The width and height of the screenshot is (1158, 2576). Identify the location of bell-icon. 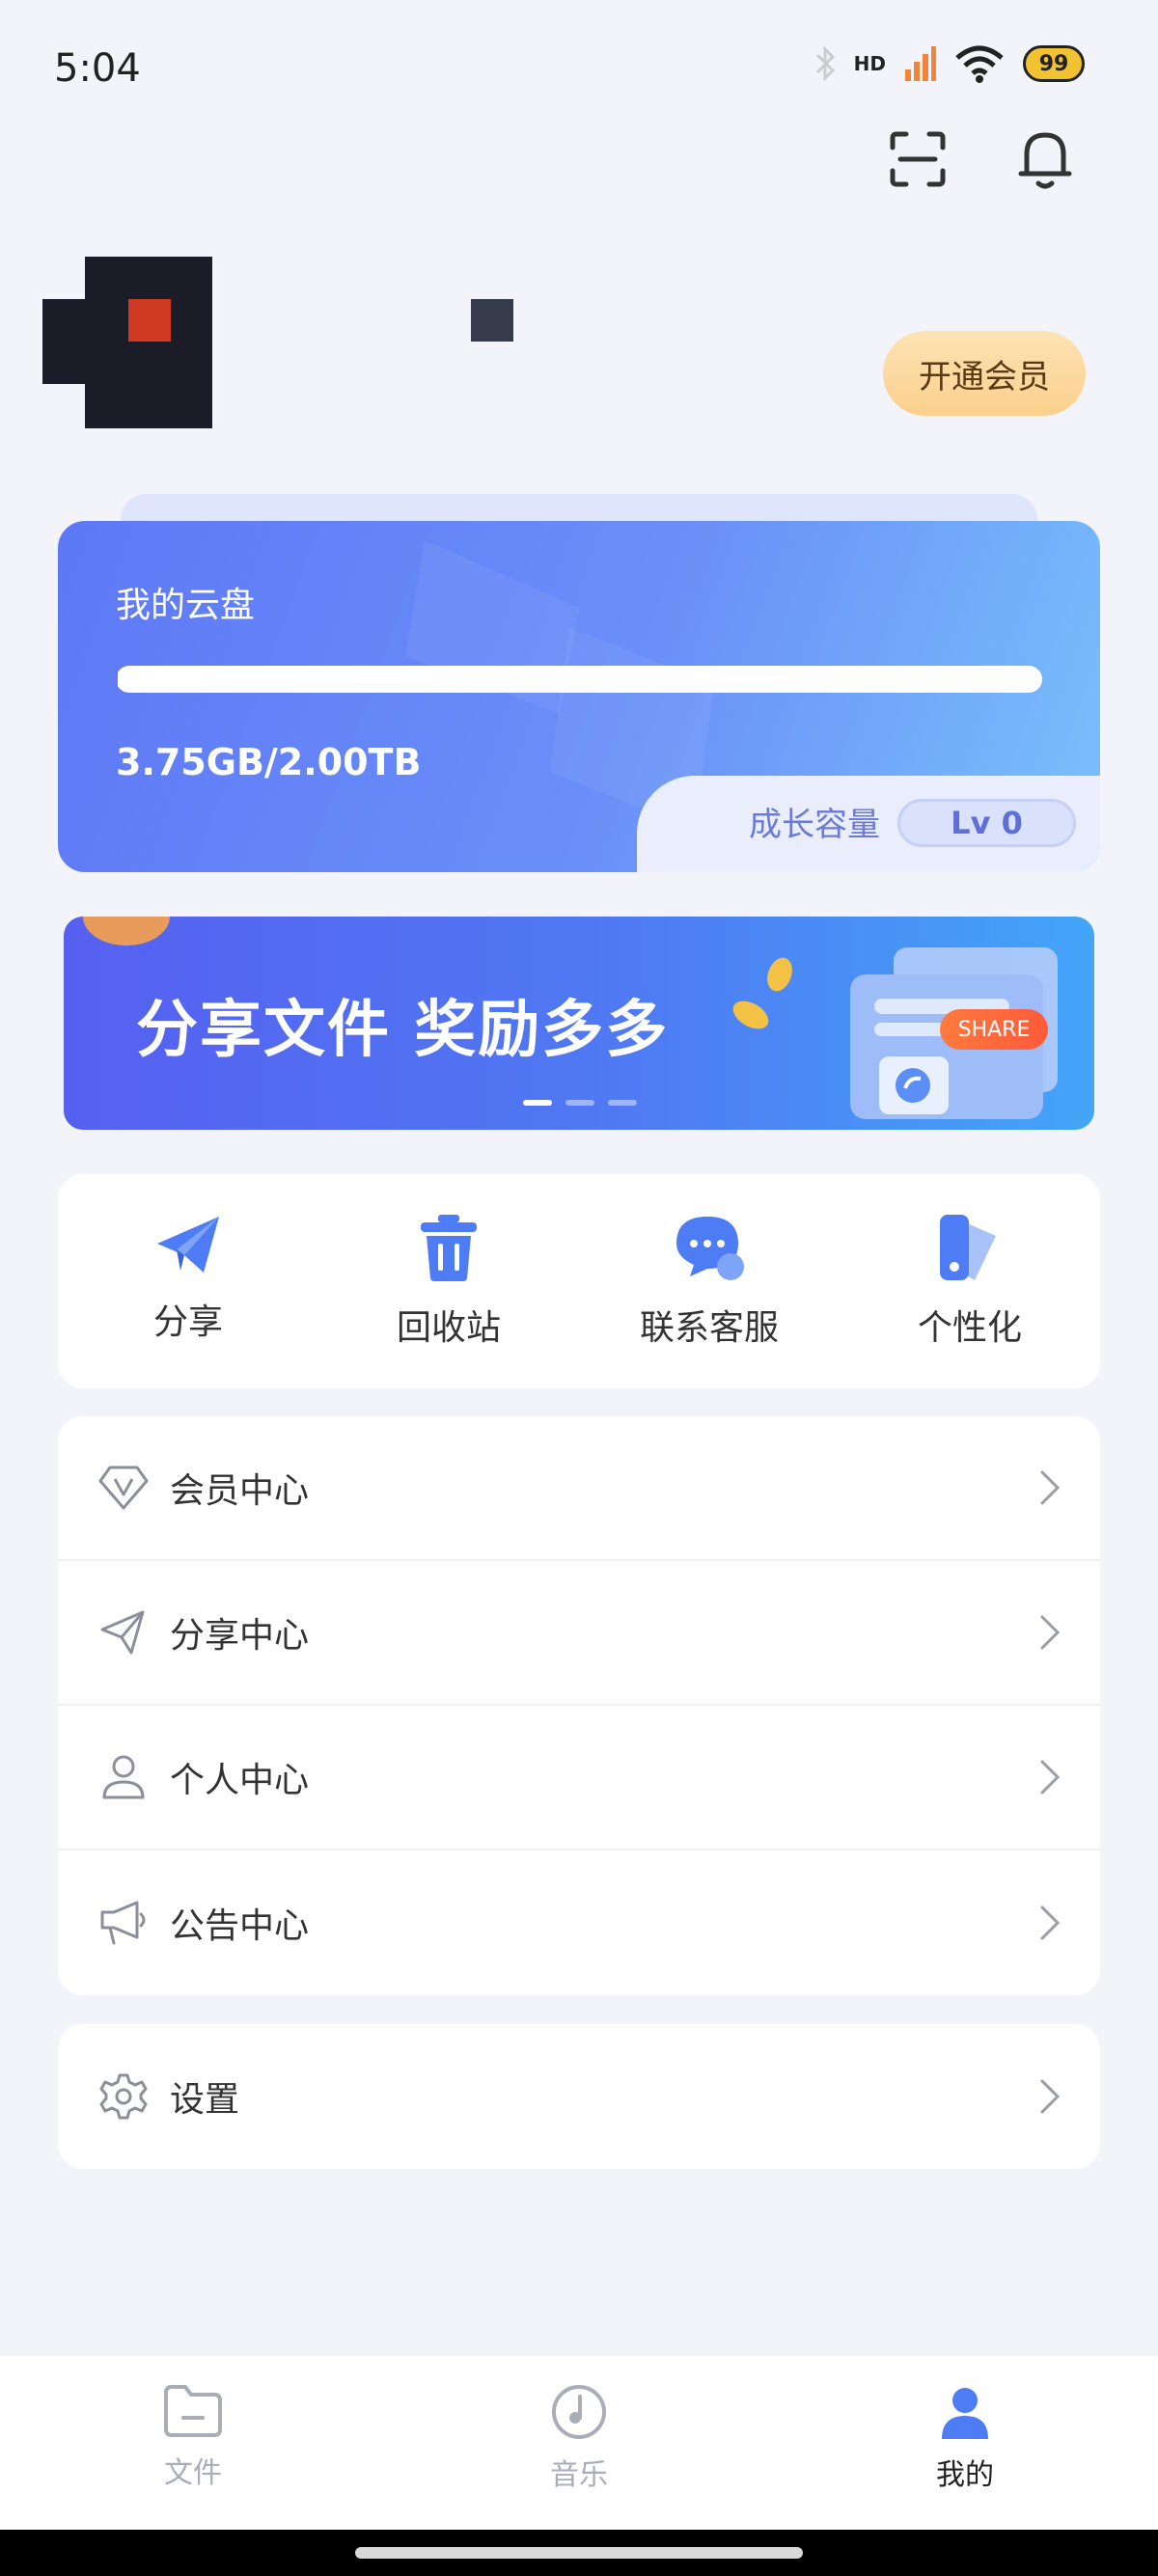
(1045, 161).